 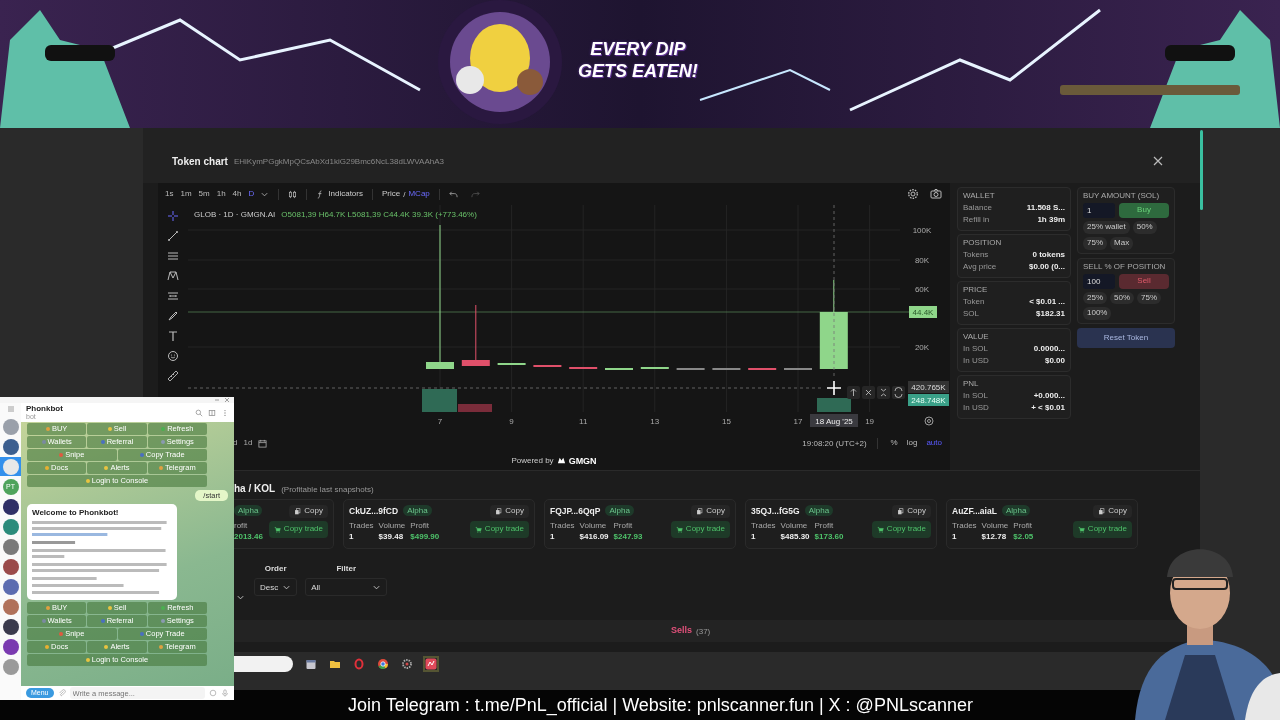 What do you see at coordinates (912, 443) in the screenshot?
I see `scale-toggle: log` at bounding box center [912, 443].